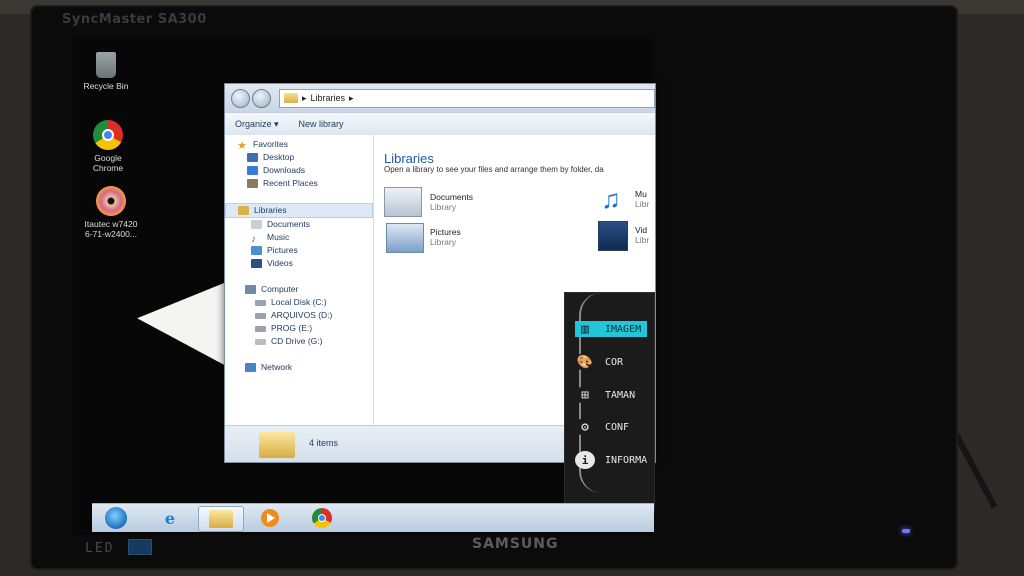  Describe the element at coordinates (599, 362) in the screenshot. I see `osd-item-cor: 🎨 COR` at that location.